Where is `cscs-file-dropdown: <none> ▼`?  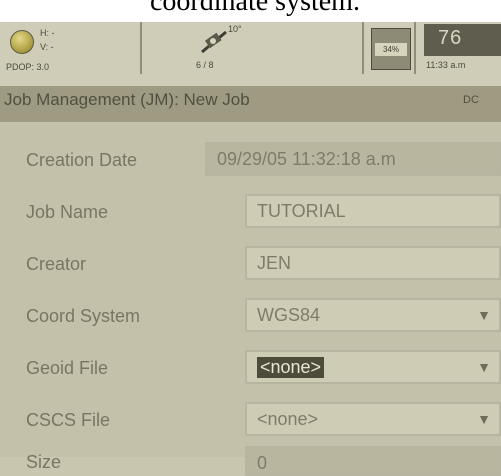
cscs-file-dropdown: <none> ▼ is located at coordinates (373, 419).